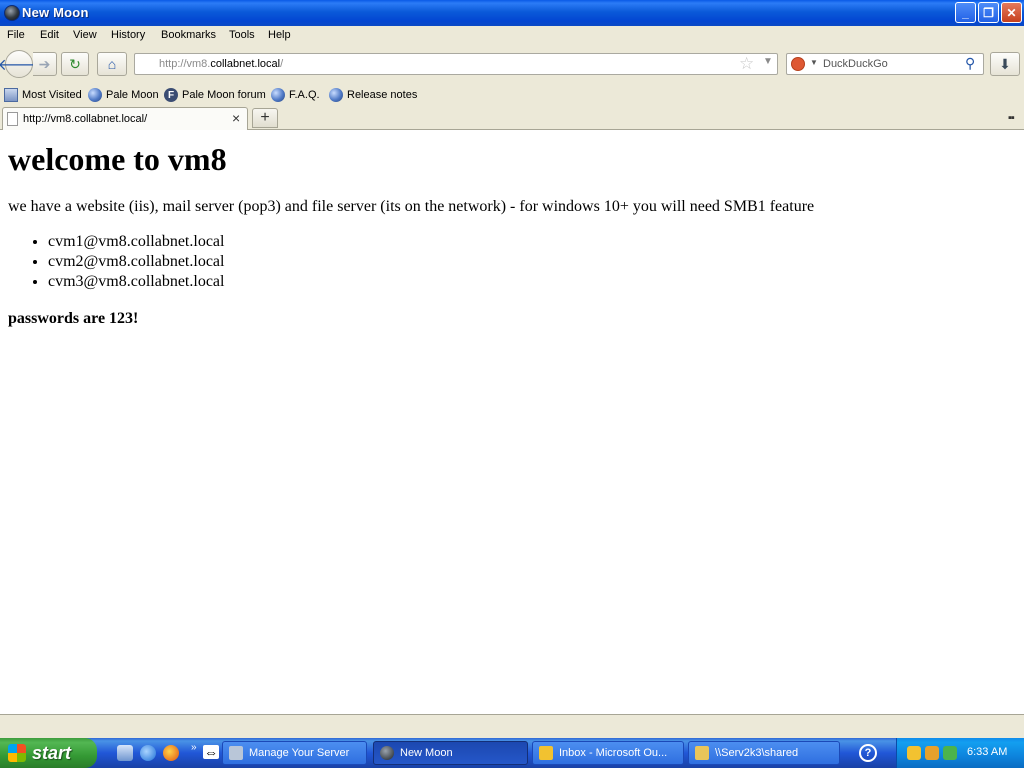 The height and width of the screenshot is (768, 1024). I want to click on reload-icon: ↻, so click(75, 63).